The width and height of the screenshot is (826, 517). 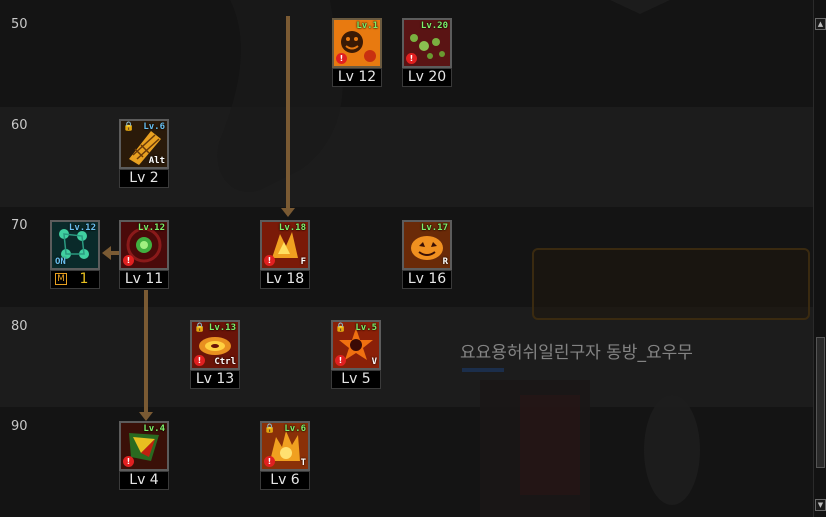 What do you see at coordinates (19, 326) in the screenshot?
I see `row-label-80: 80` at bounding box center [19, 326].